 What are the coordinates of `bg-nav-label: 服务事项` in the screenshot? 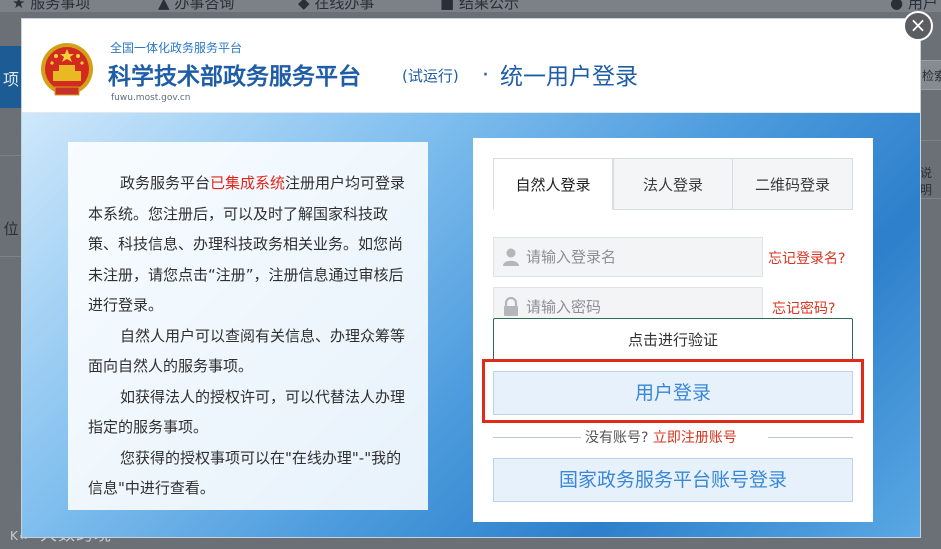 It's located at (60, 6).